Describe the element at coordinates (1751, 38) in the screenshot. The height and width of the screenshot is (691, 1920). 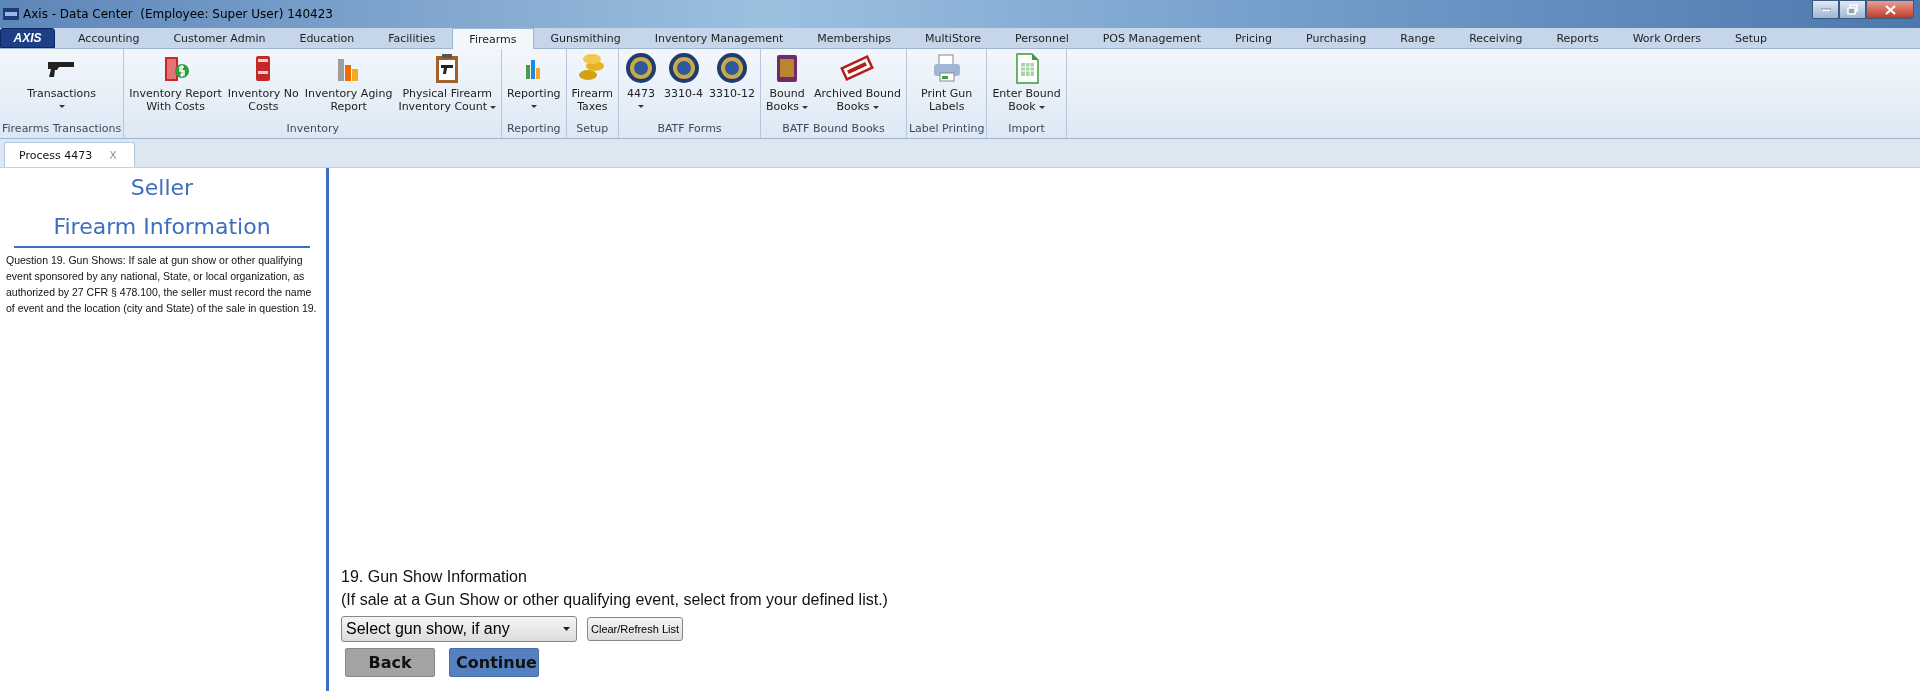
I see `menu-tab: Setup` at that location.